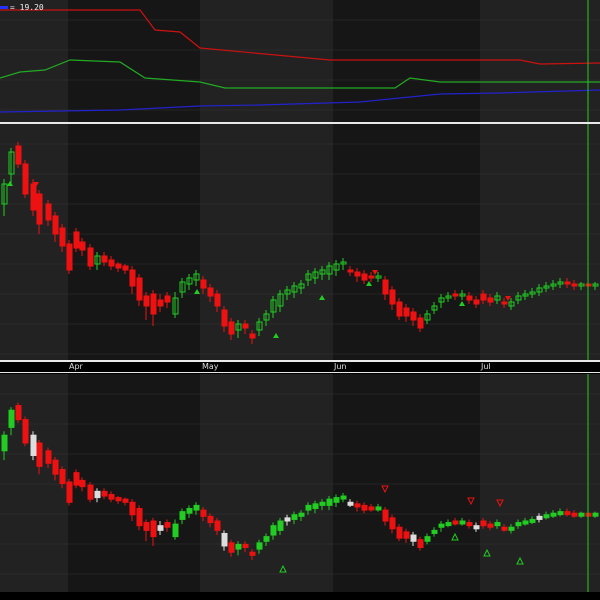  I want to click on month-label-apr: Apr, so click(76, 366).